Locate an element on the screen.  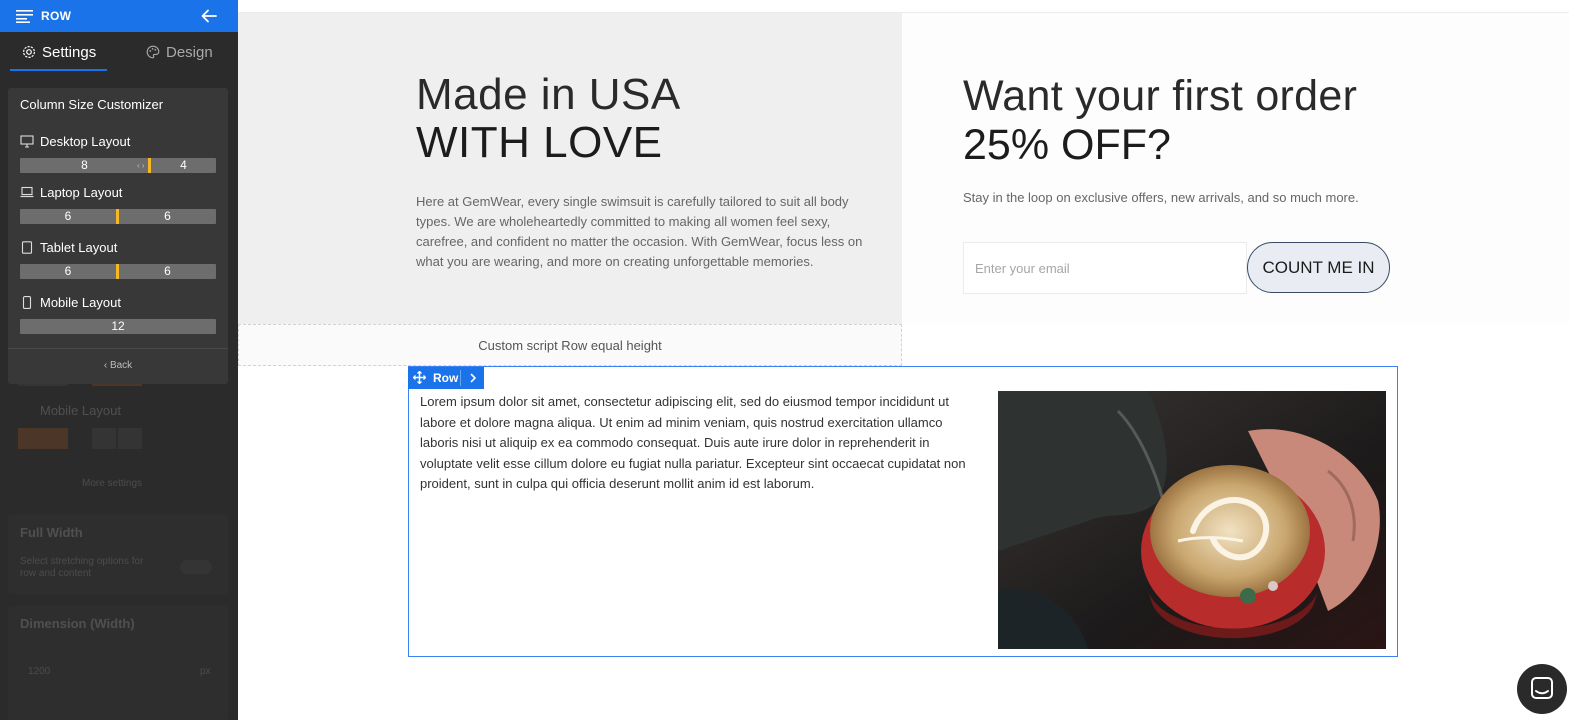
row-toolbar: Row is located at coordinates (446, 378).